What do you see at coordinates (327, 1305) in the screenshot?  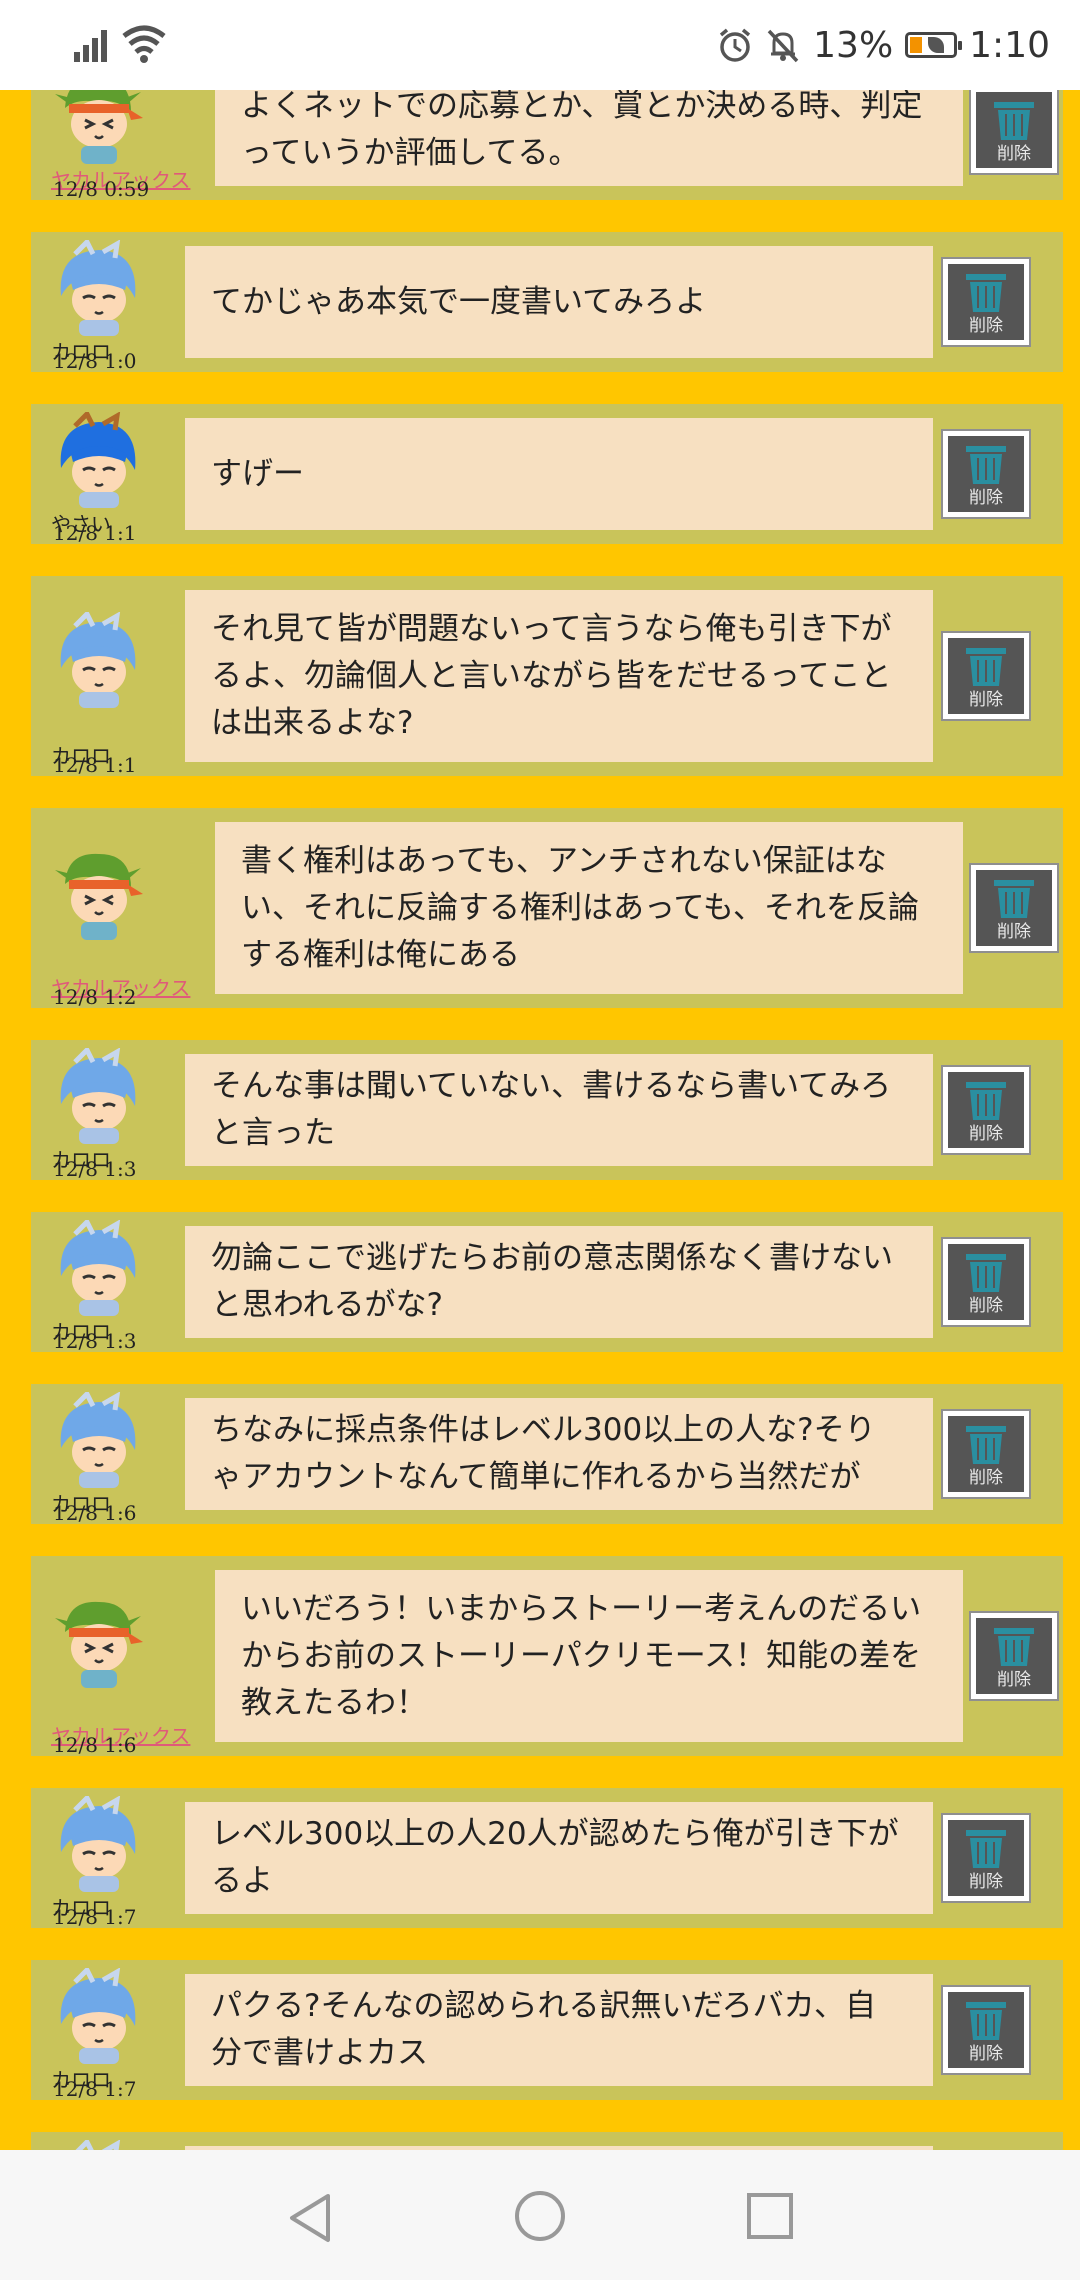 I see `message-line: と思われるがな?` at bounding box center [327, 1305].